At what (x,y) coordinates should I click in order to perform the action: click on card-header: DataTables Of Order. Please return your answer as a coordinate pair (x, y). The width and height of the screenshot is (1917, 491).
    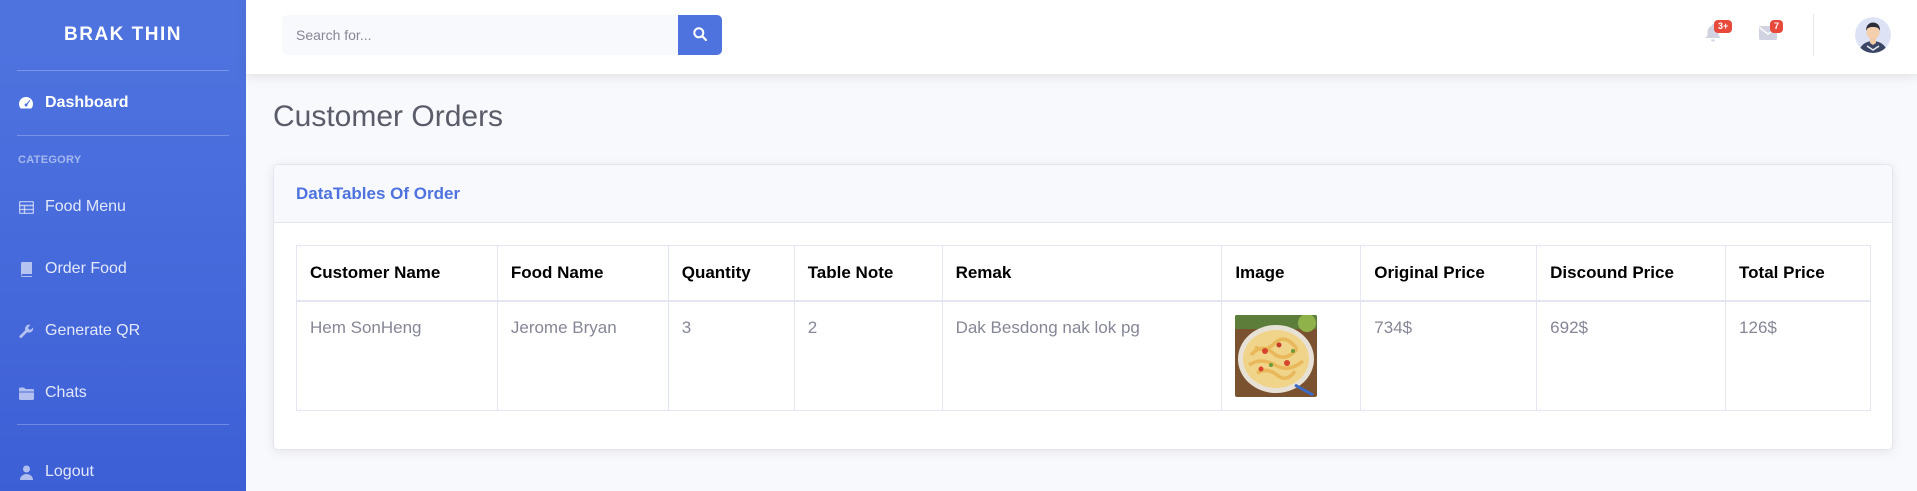
    Looking at the image, I should click on (1083, 194).